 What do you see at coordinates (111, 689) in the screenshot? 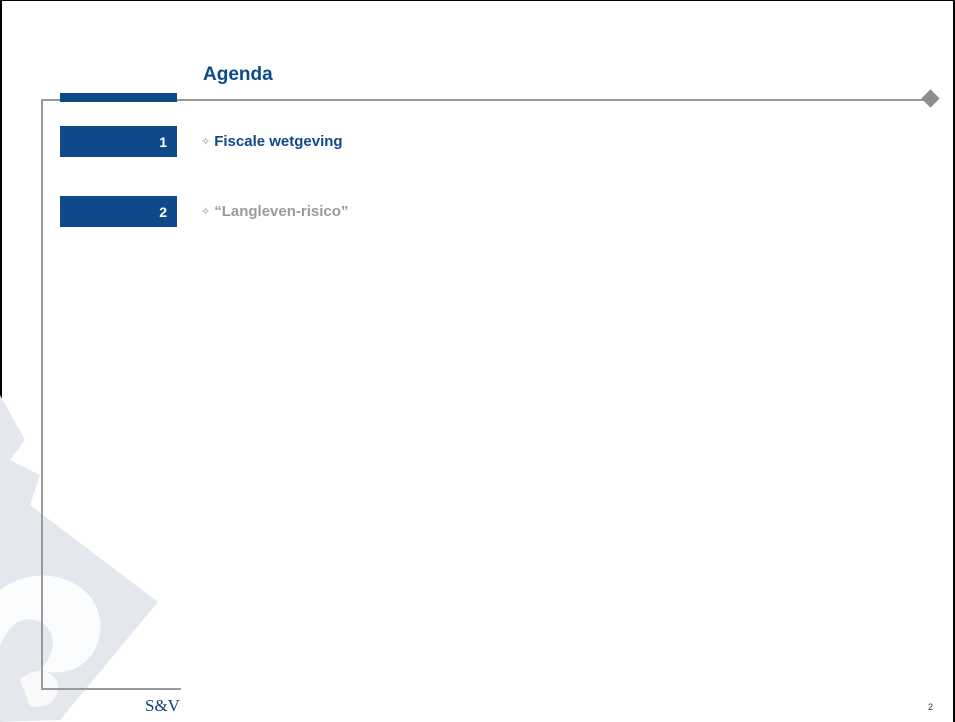
I see `frame-line-bottom` at bounding box center [111, 689].